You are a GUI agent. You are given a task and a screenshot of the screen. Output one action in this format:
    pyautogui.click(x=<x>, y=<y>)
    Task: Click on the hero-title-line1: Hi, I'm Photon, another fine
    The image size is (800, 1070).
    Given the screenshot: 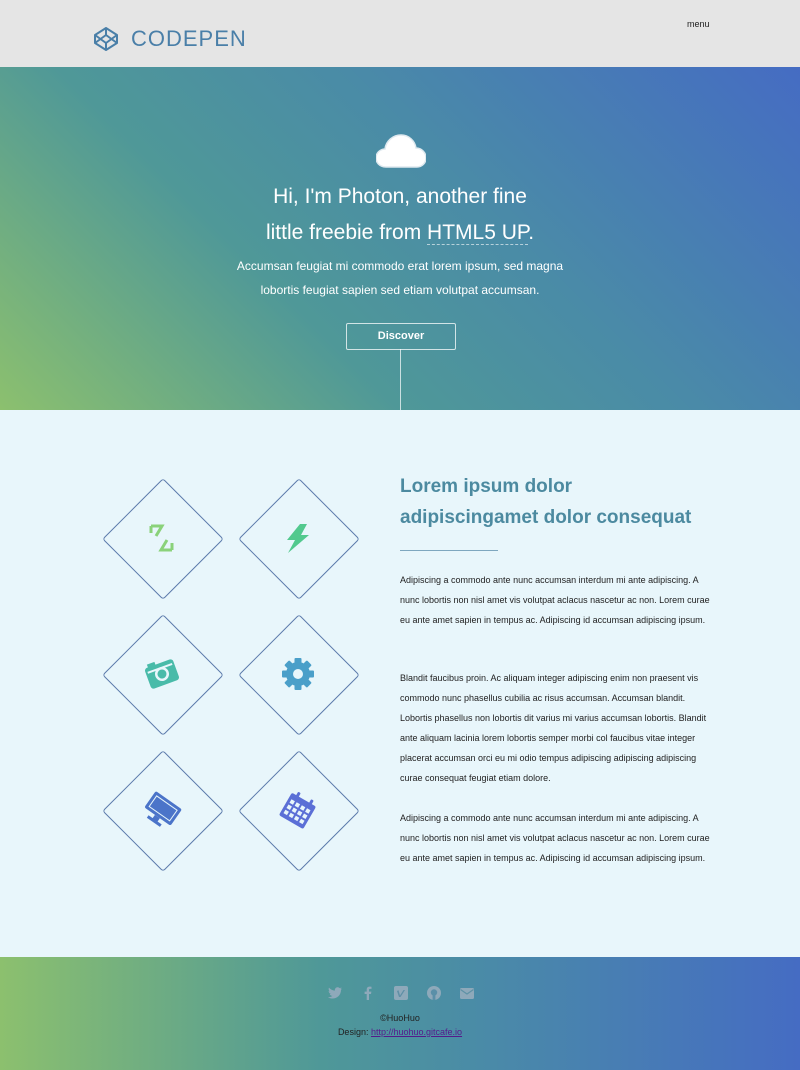 What is the action you would take?
    pyautogui.click(x=400, y=196)
    